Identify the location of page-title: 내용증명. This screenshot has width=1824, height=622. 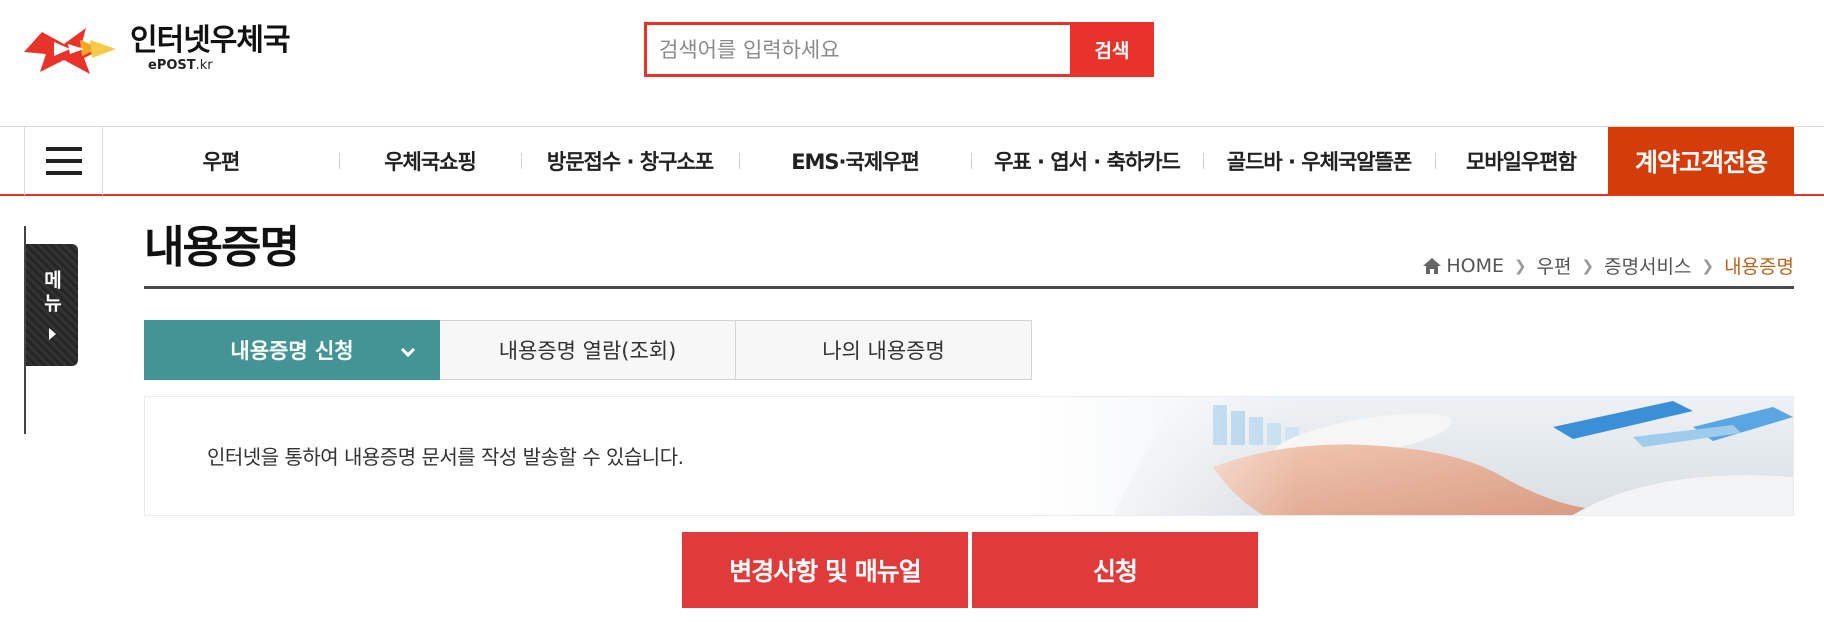
(222, 247).